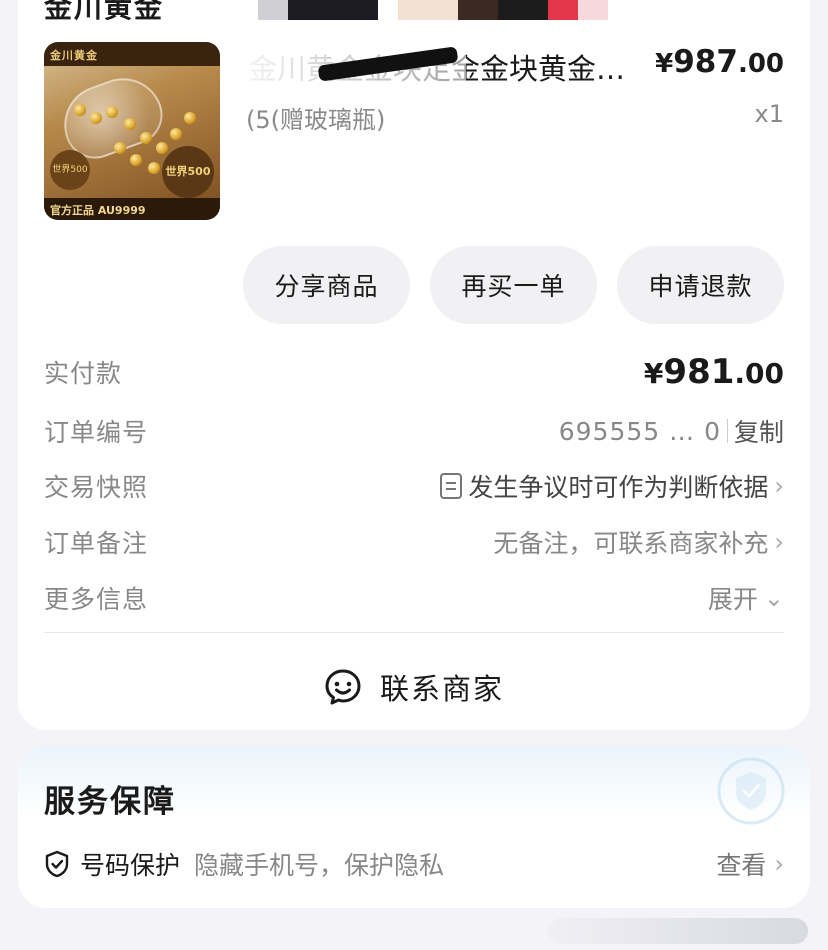 This screenshot has height=950, width=828. I want to click on request-refund-button: 申请退款, so click(700, 285).